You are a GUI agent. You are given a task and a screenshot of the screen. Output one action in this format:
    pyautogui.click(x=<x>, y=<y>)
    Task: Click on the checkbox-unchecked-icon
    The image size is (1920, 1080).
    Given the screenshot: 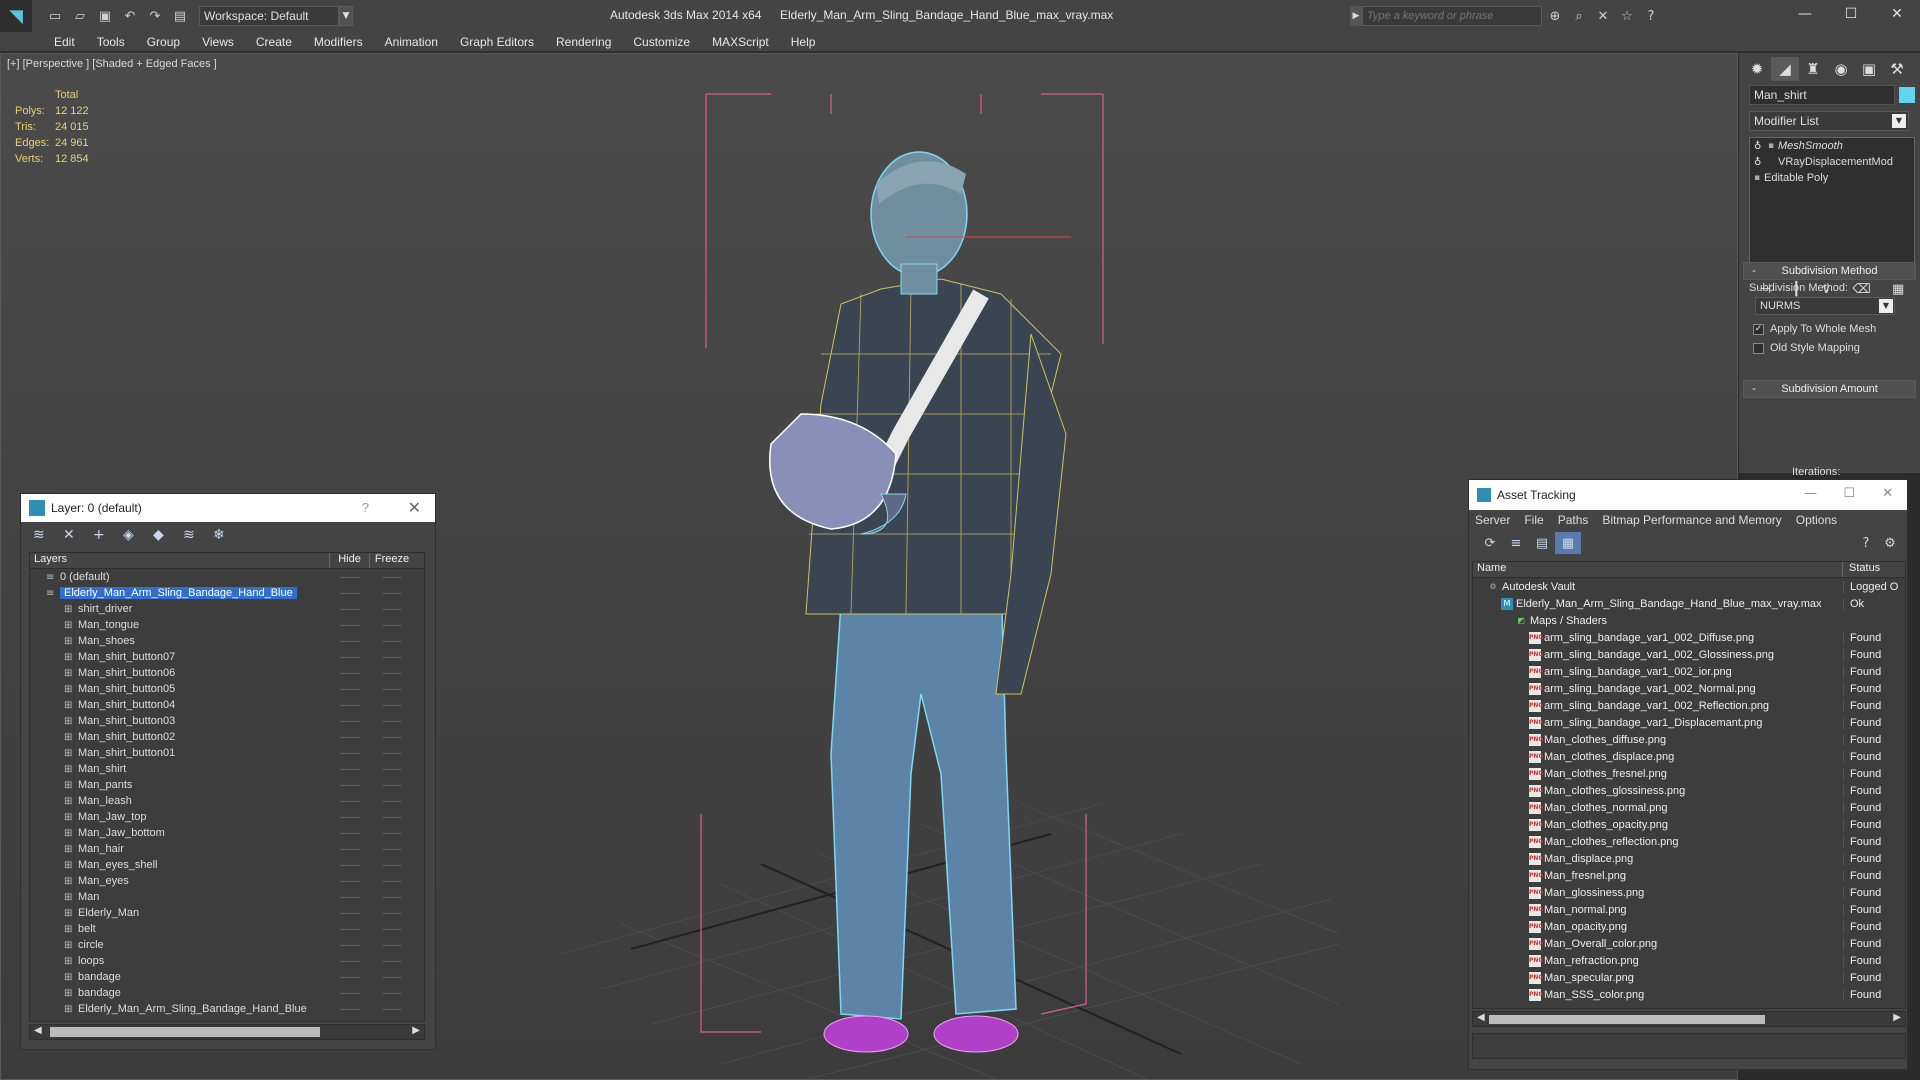 What is the action you would take?
    pyautogui.click(x=1758, y=348)
    